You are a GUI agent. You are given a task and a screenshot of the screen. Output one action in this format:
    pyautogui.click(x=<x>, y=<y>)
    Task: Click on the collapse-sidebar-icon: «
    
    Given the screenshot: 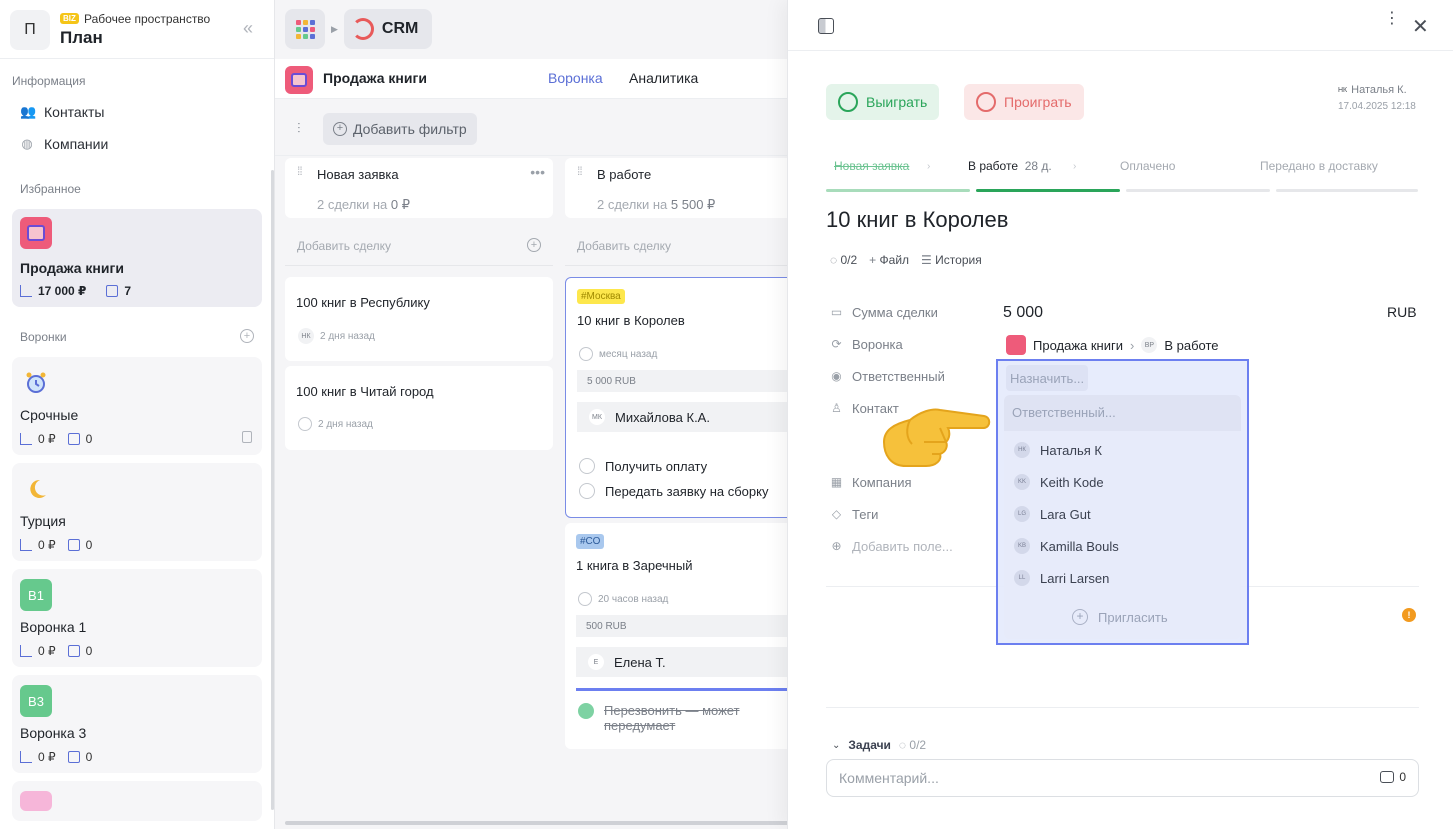 What is the action you would take?
    pyautogui.click(x=248, y=28)
    